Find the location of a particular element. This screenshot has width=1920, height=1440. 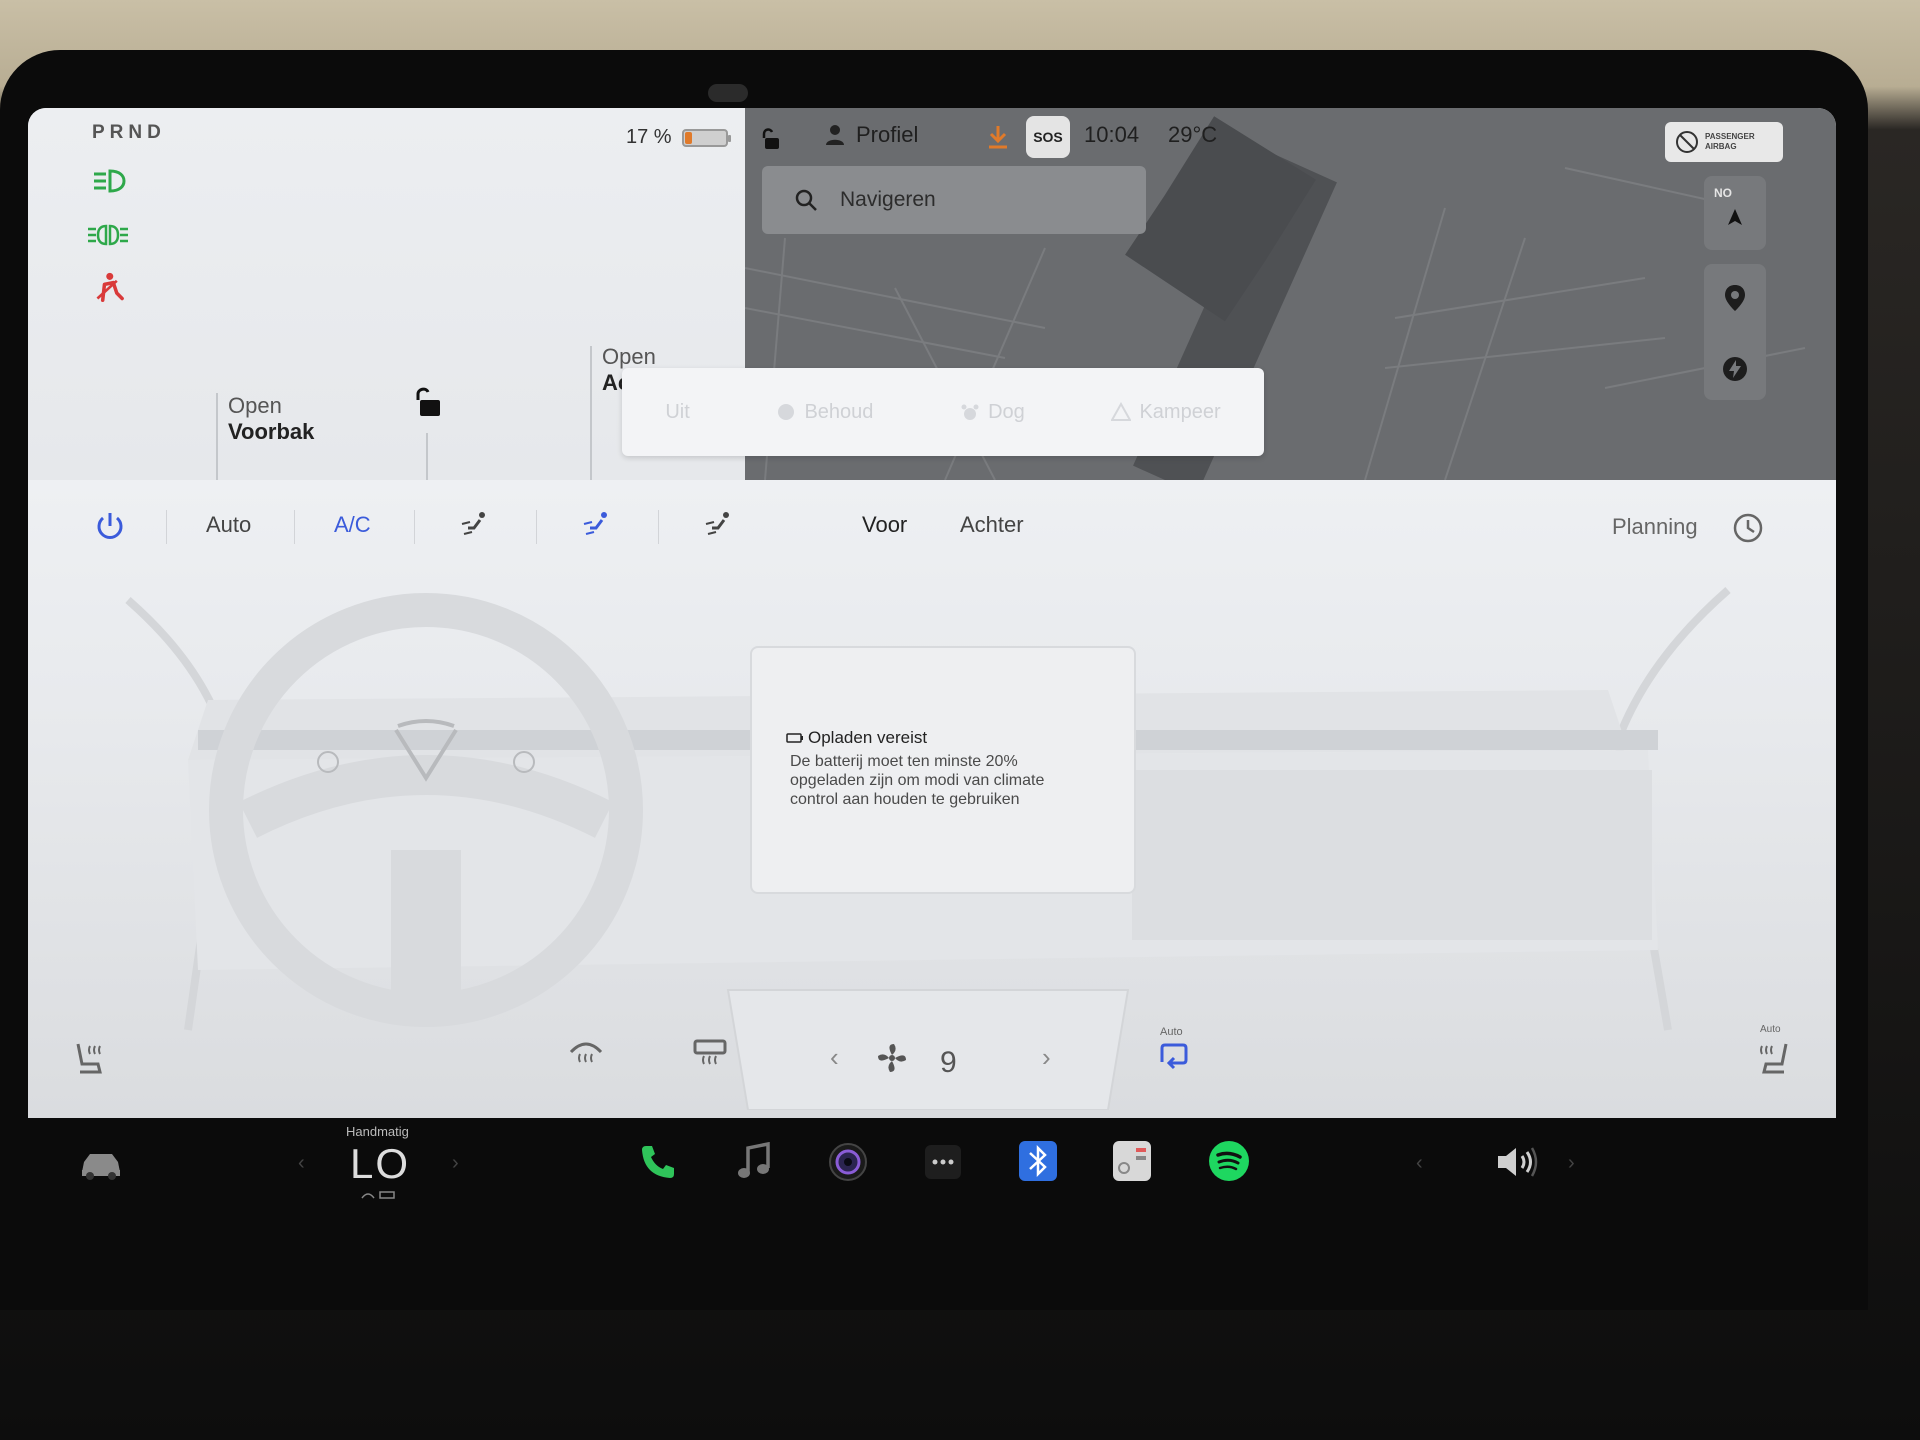

climate-power-icon is located at coordinates (110, 526).